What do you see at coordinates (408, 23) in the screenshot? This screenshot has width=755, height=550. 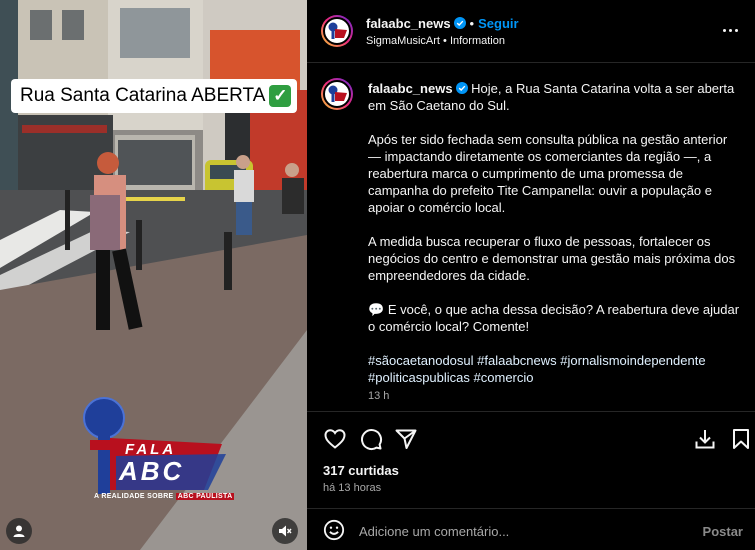 I see `header-username: falaabc_news` at bounding box center [408, 23].